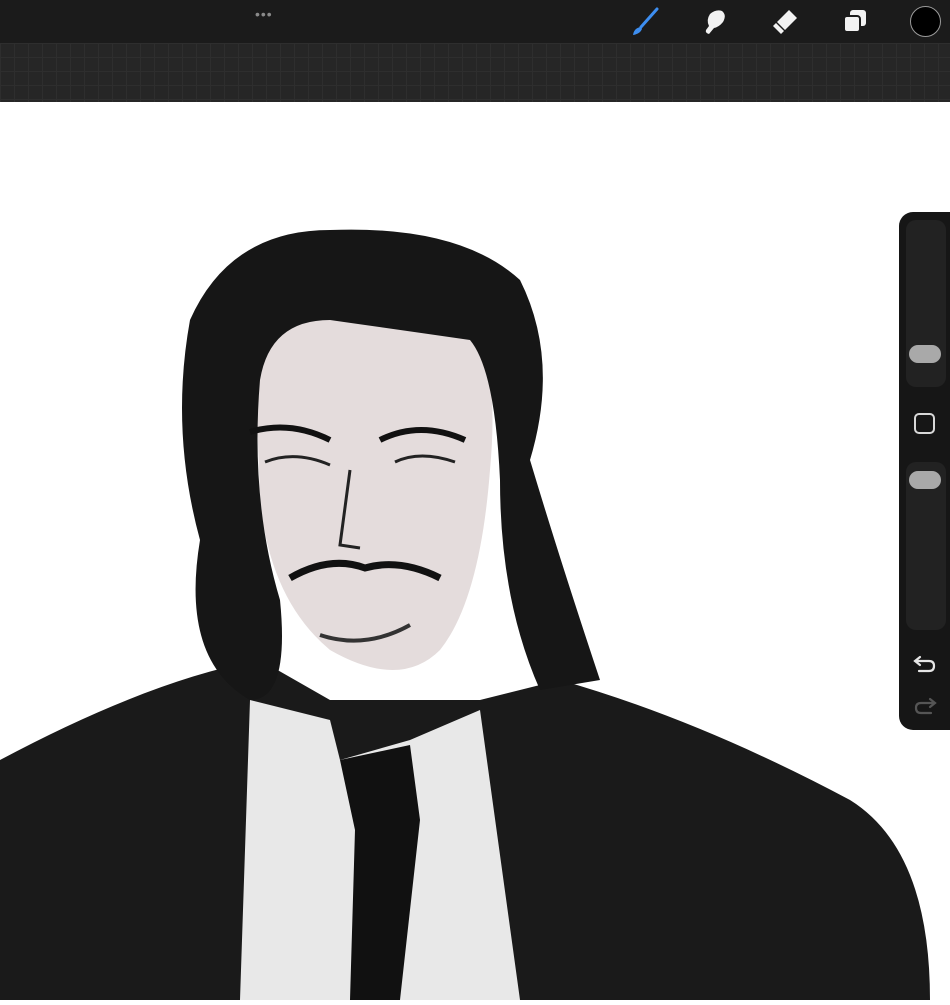 The height and width of the screenshot is (1005, 950). I want to click on undo-icon, so click(925, 663).